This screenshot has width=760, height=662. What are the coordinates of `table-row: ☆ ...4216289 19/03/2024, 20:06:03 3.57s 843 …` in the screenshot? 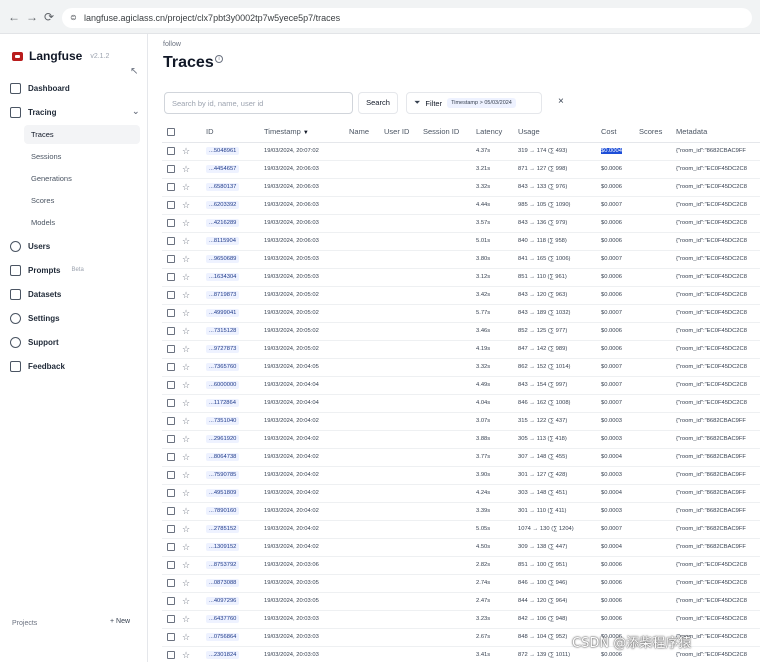 It's located at (461, 223).